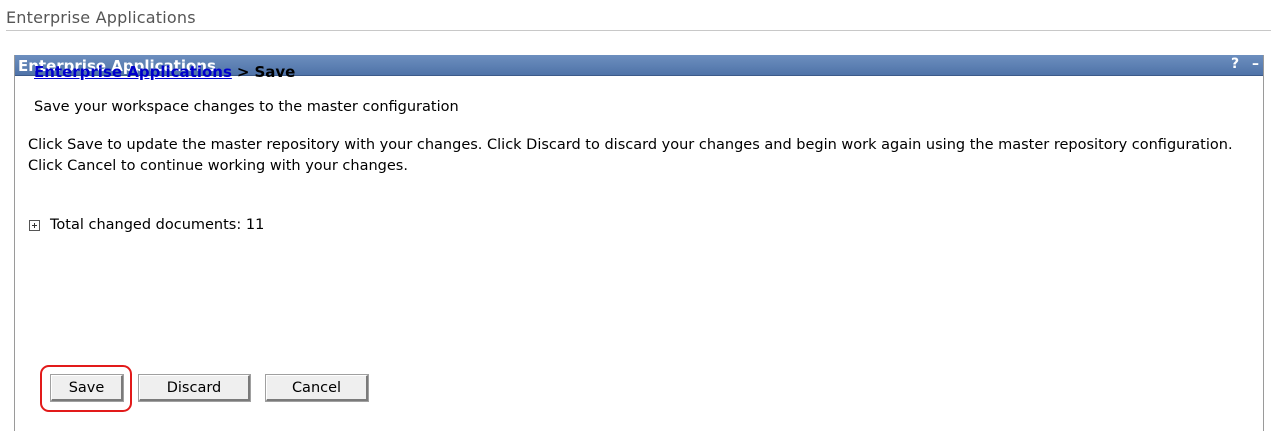  I want to click on save-button: Save, so click(87, 388).